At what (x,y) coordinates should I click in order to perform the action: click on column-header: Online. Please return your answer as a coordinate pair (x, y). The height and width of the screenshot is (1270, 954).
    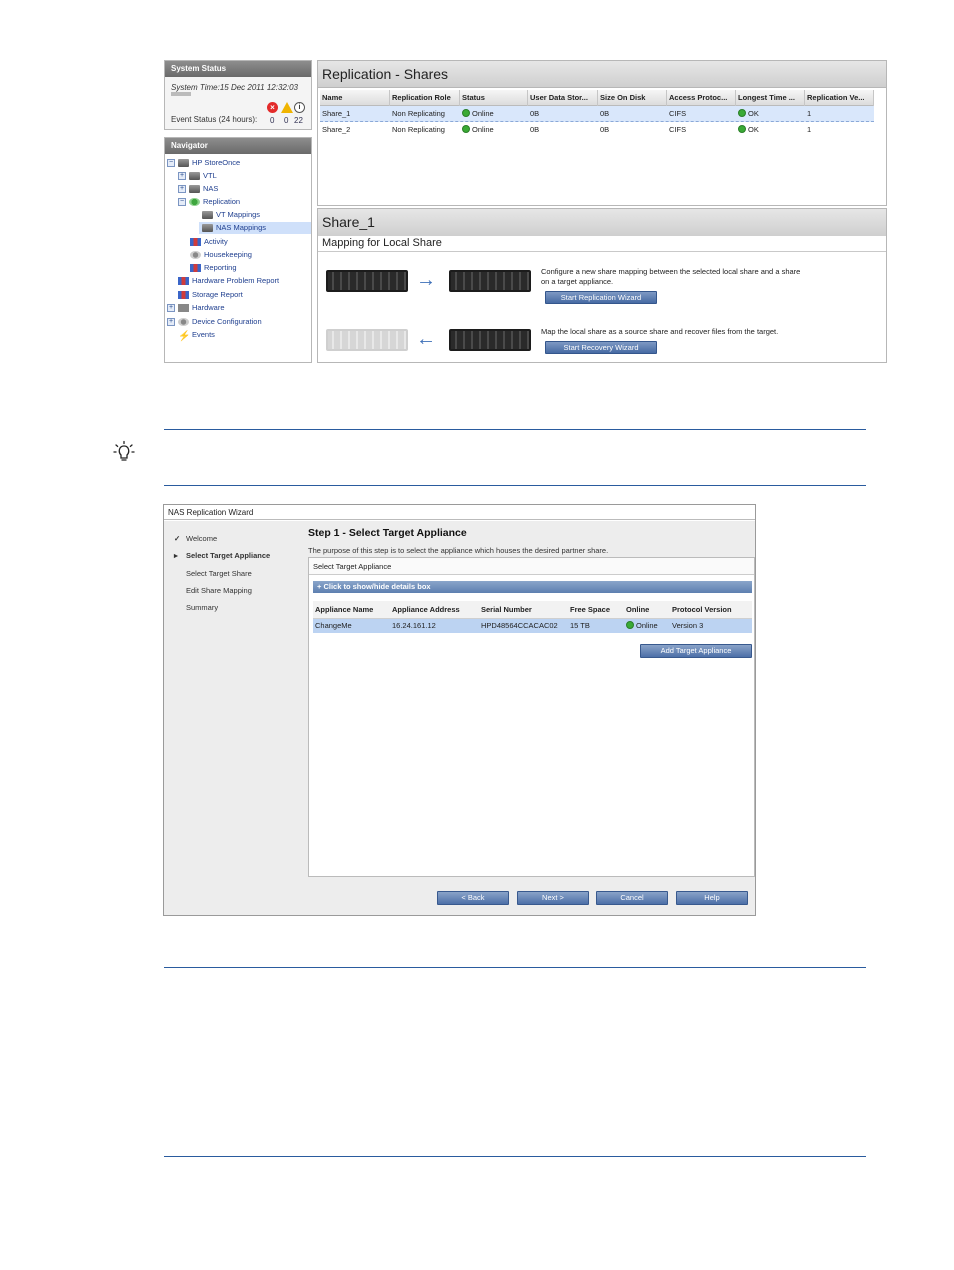
    Looking at the image, I should click on (647, 610).